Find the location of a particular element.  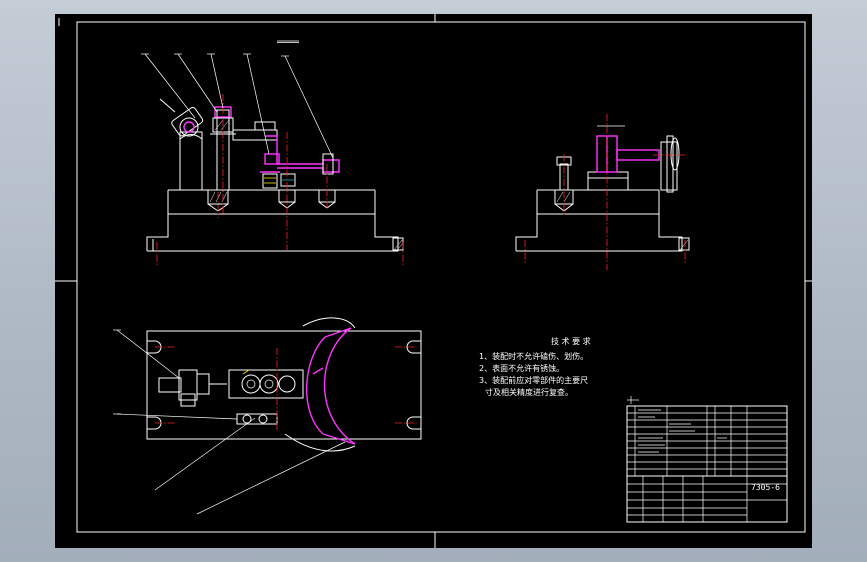

title-block: 7305-6 is located at coordinates (707, 499).